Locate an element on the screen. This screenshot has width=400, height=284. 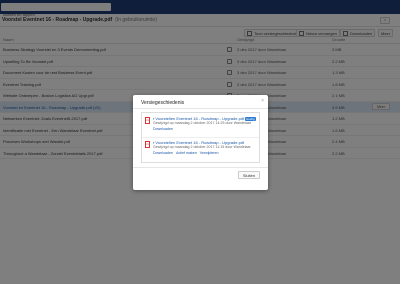
version-actions: Downloaden Actief maken Verwijderen is located at coordinates (187, 153).